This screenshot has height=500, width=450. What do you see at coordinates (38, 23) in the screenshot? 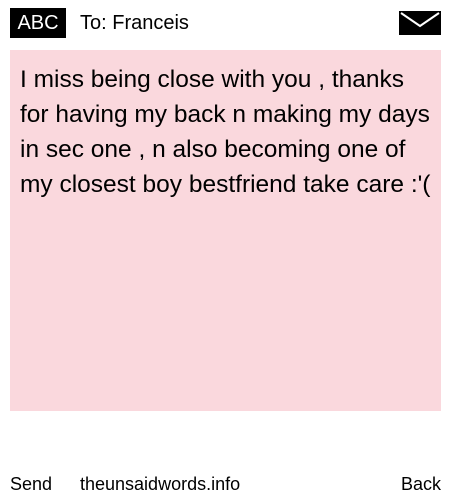
I see `input-mode-badge: ABC` at bounding box center [38, 23].